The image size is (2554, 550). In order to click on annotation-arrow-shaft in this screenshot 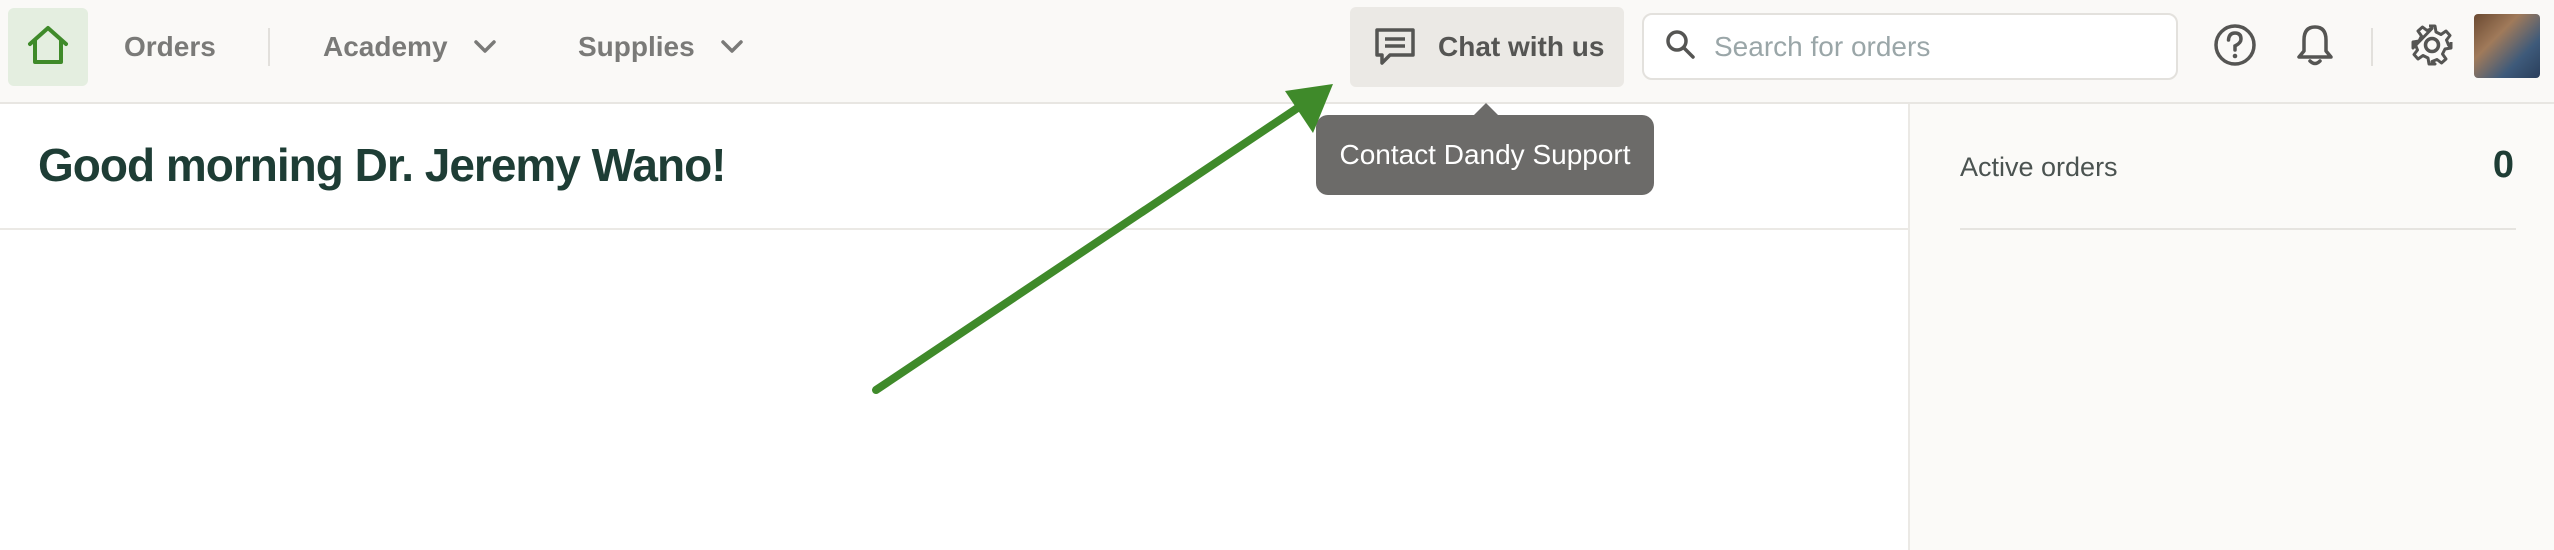, I will do `click(1090, 246)`.